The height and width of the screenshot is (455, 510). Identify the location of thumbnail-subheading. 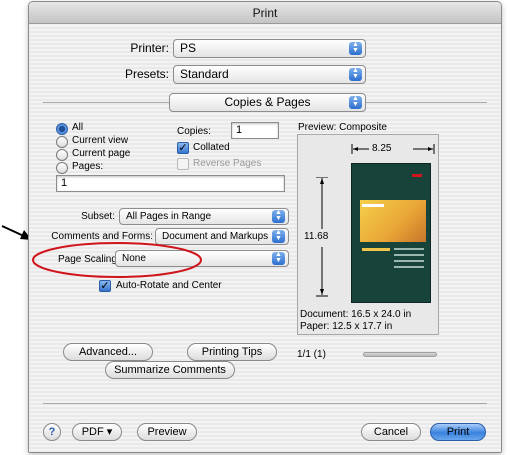
(376, 249).